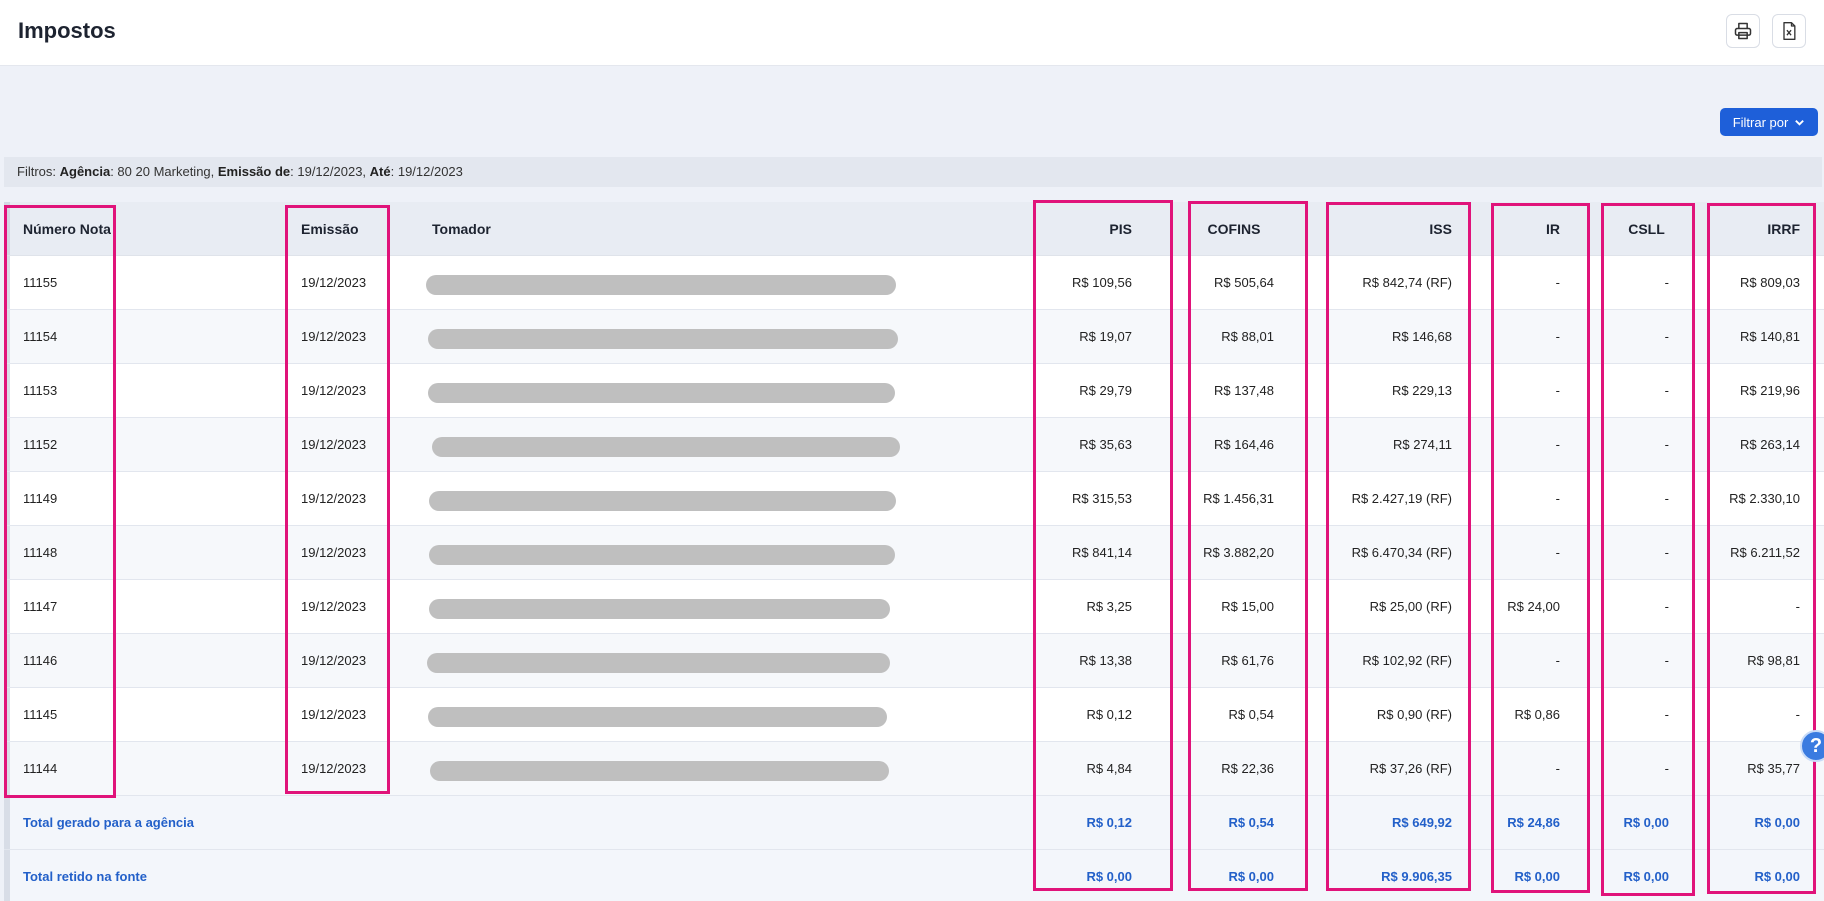 The height and width of the screenshot is (901, 1824). I want to click on cell-pis: R$ 841,14, so click(1102, 552).